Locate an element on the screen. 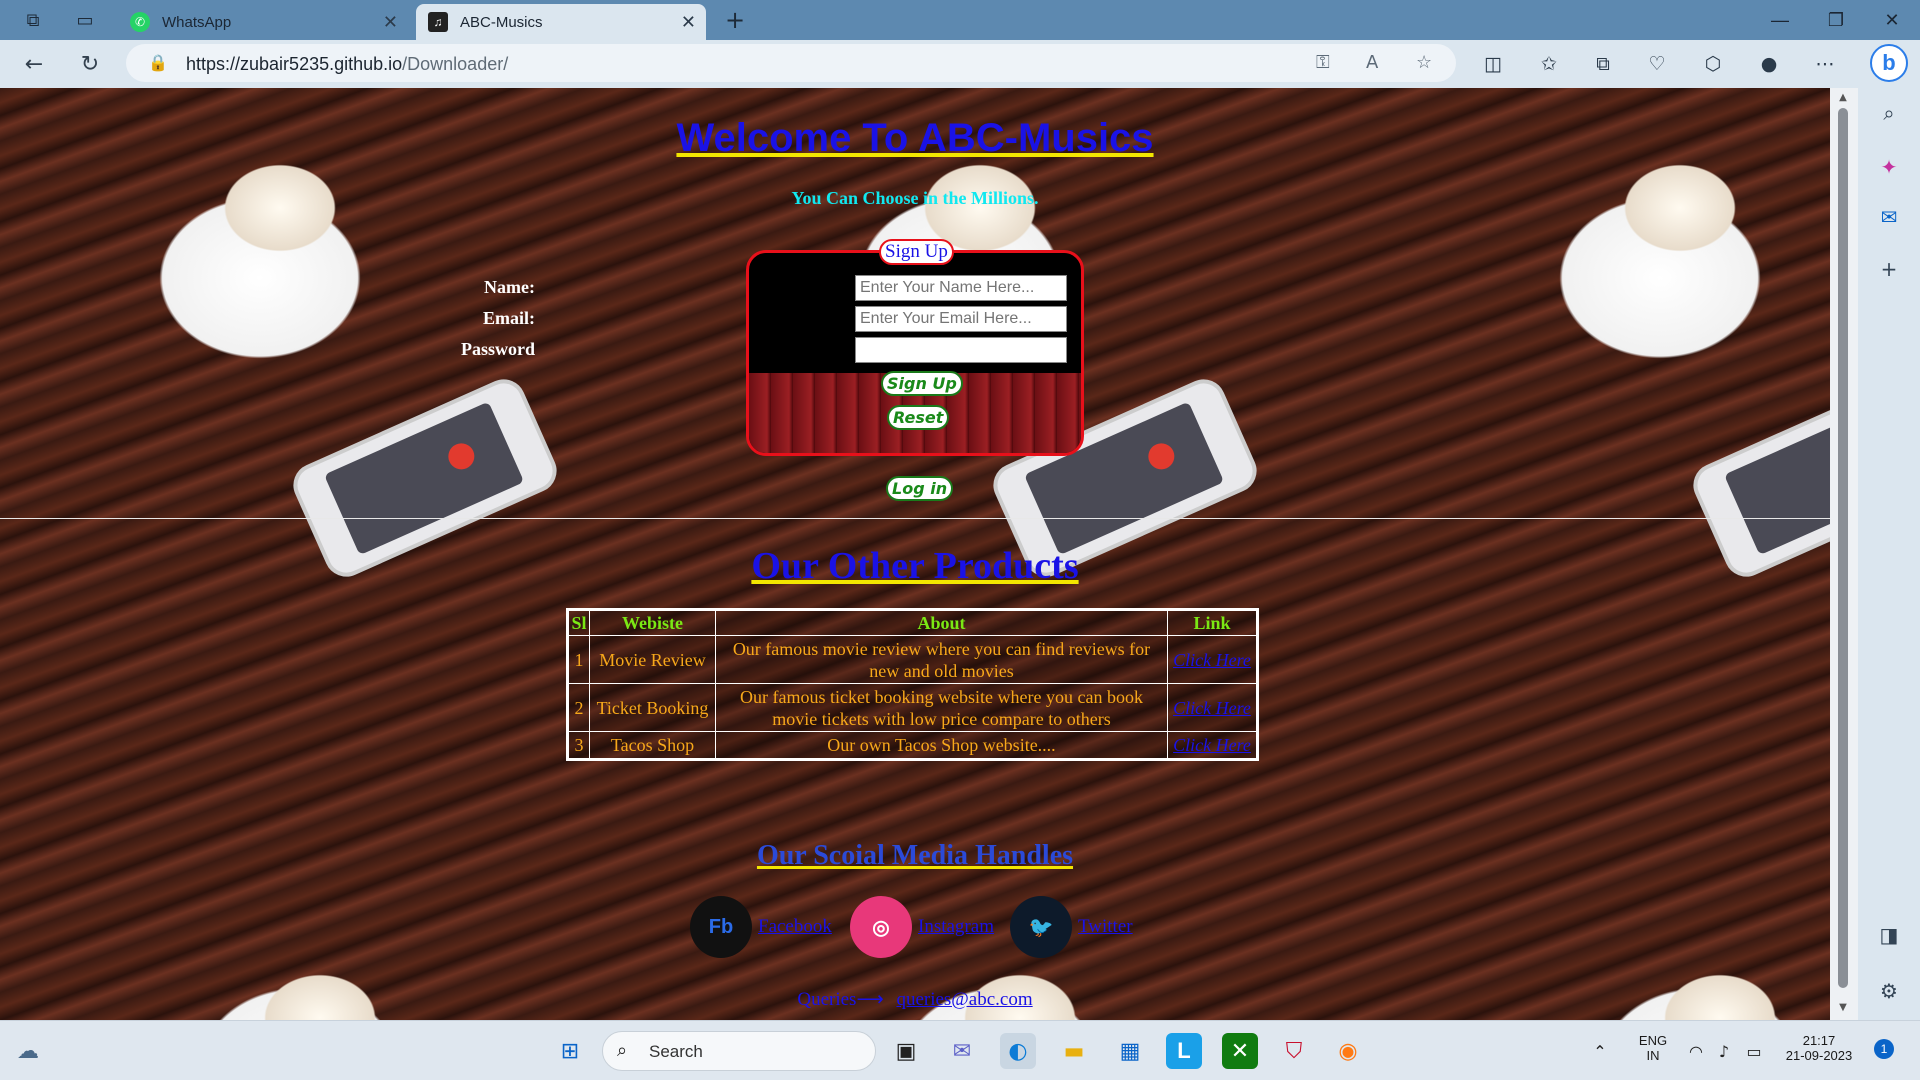 The height and width of the screenshot is (1080, 1920). windows-start-icon: ⊞ is located at coordinates (570, 1051).